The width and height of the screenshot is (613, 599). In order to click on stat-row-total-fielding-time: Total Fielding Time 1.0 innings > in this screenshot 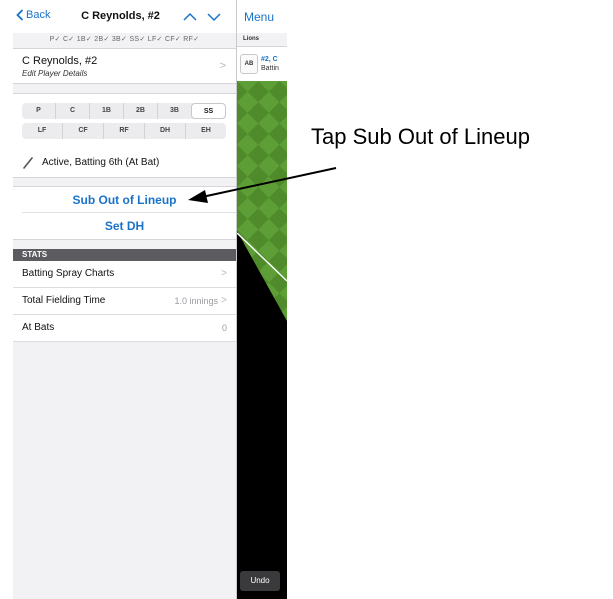, I will do `click(124, 301)`.